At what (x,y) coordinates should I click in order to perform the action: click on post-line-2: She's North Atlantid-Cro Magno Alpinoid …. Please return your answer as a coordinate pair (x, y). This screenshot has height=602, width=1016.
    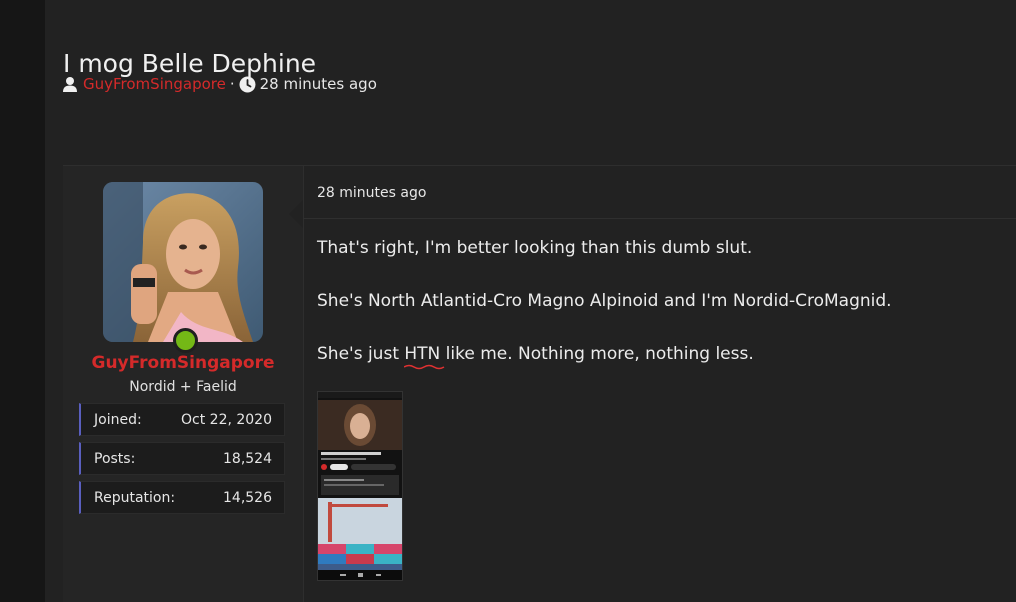
    Looking at the image, I should click on (604, 301).